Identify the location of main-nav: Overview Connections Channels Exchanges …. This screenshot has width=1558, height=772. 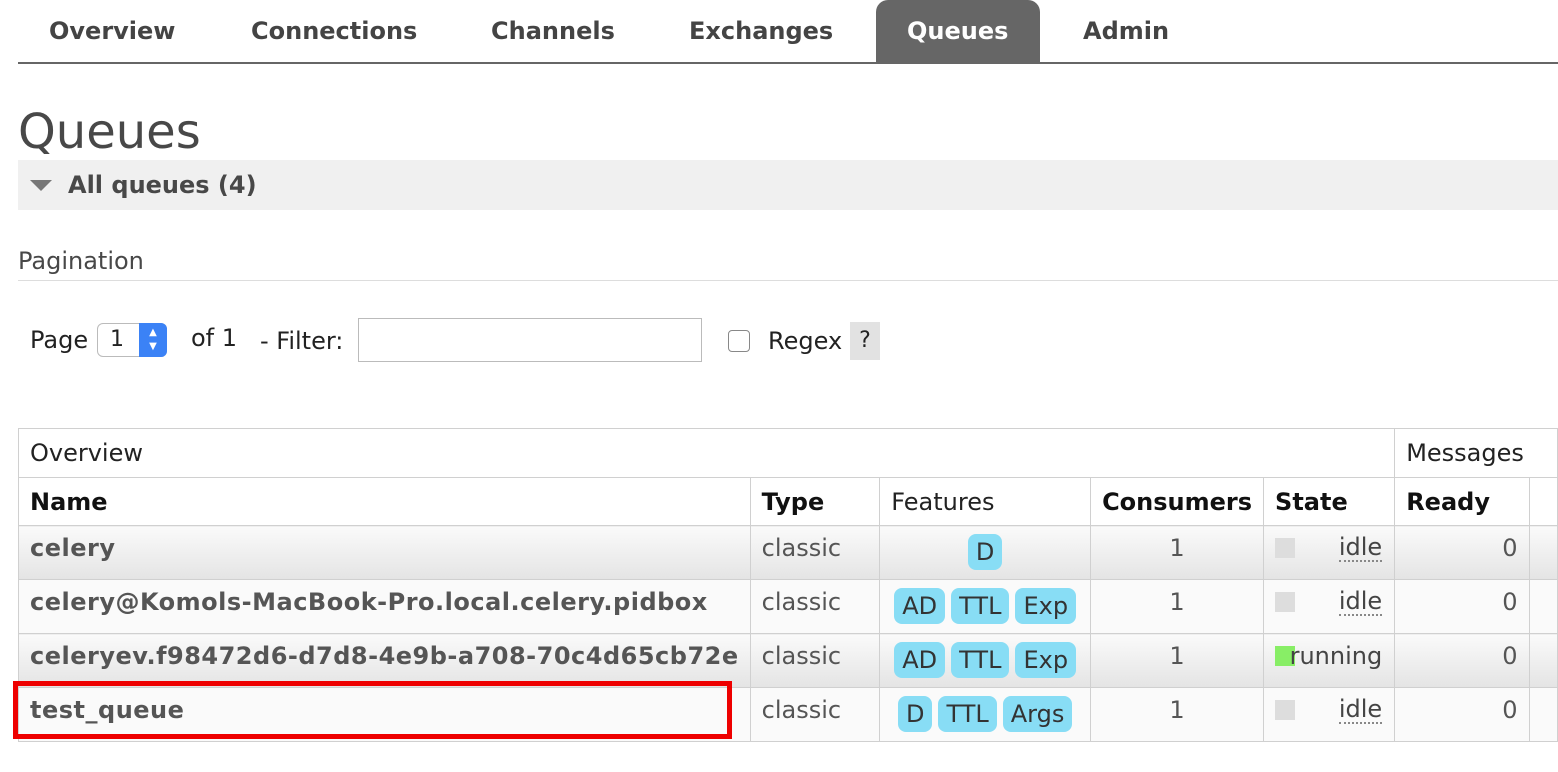
(788, 32).